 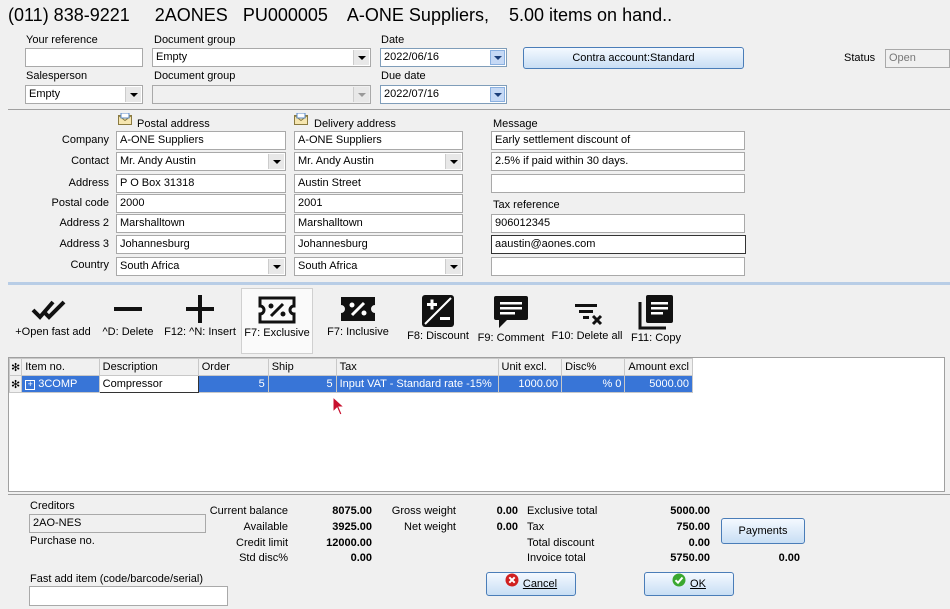 I want to click on cell-amount-excl: 5000.00, so click(x=658, y=384).